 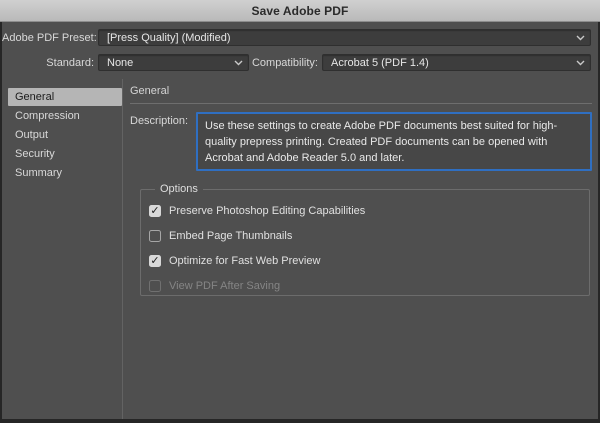 I want to click on options-legend: Options, so click(x=179, y=189).